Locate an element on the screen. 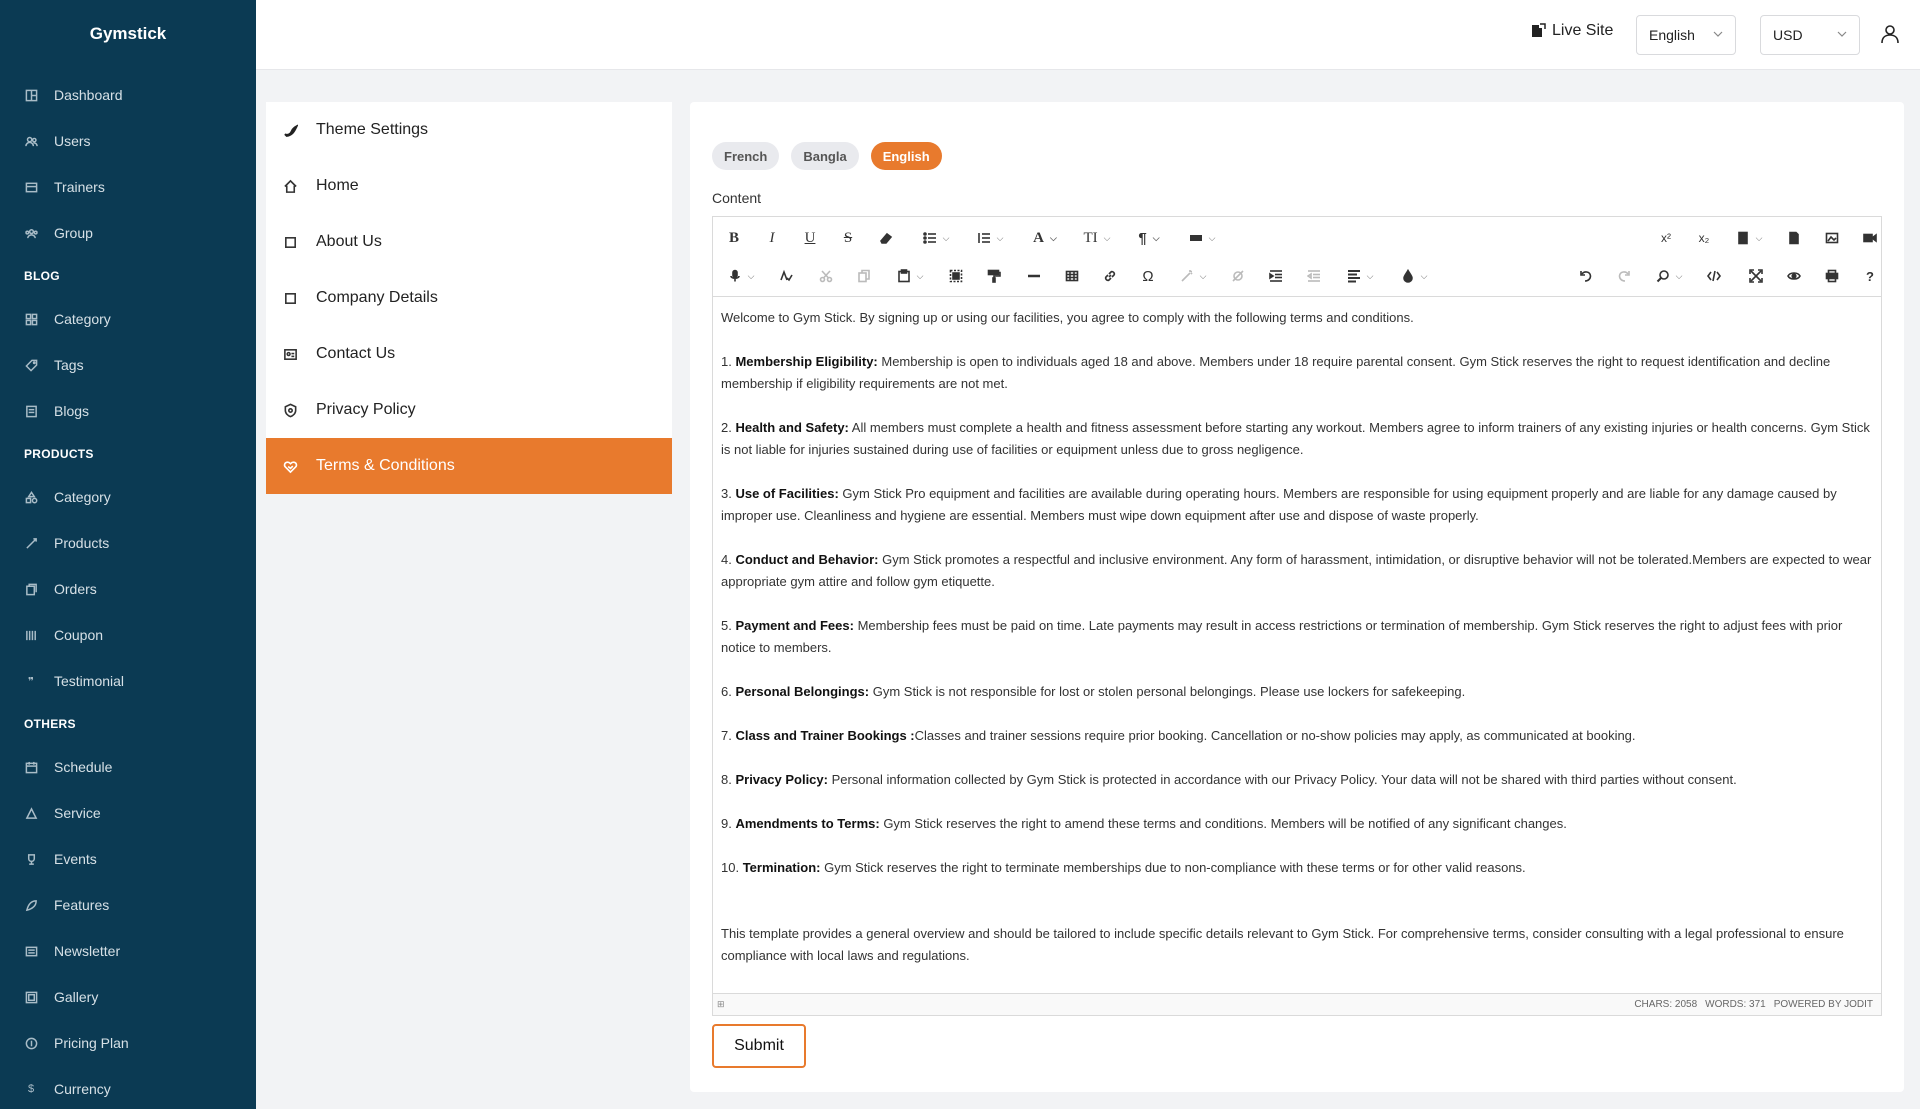 This screenshot has height=1109, width=1920. special-character-button: Ω is located at coordinates (1148, 276).